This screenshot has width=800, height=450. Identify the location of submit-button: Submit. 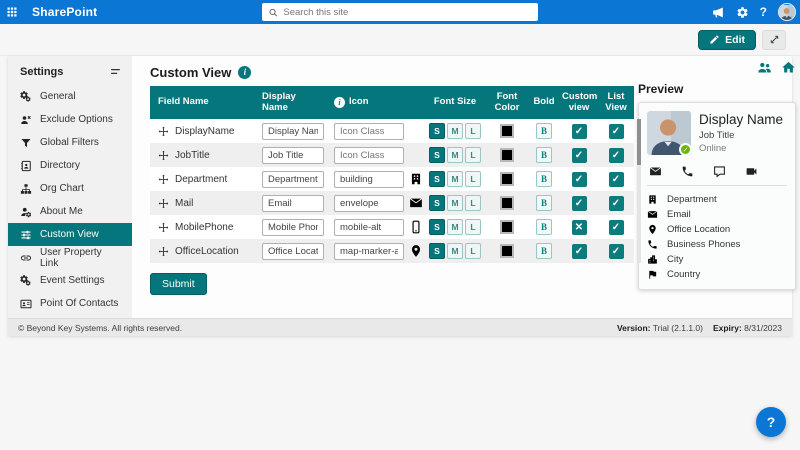
(178, 284).